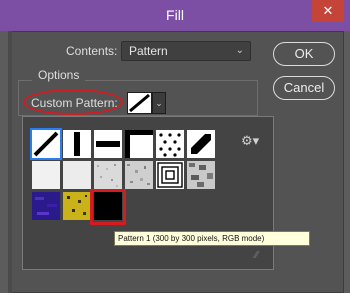 The image size is (350, 293). I want to click on pattern-swatch, so click(139, 103).